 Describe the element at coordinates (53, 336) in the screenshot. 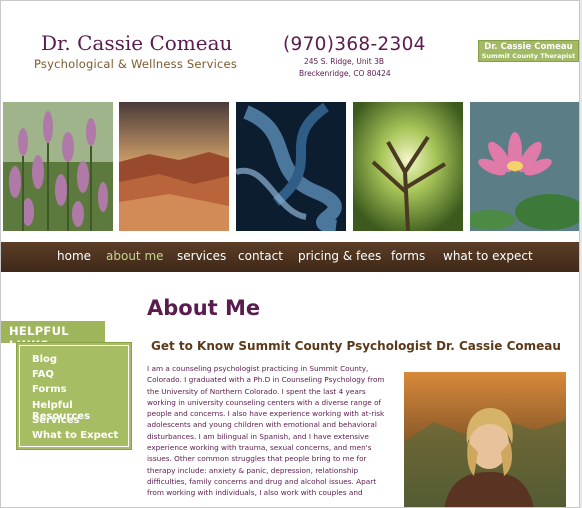

I see `helpful-links-heading: HELPFUL LINKS` at that location.